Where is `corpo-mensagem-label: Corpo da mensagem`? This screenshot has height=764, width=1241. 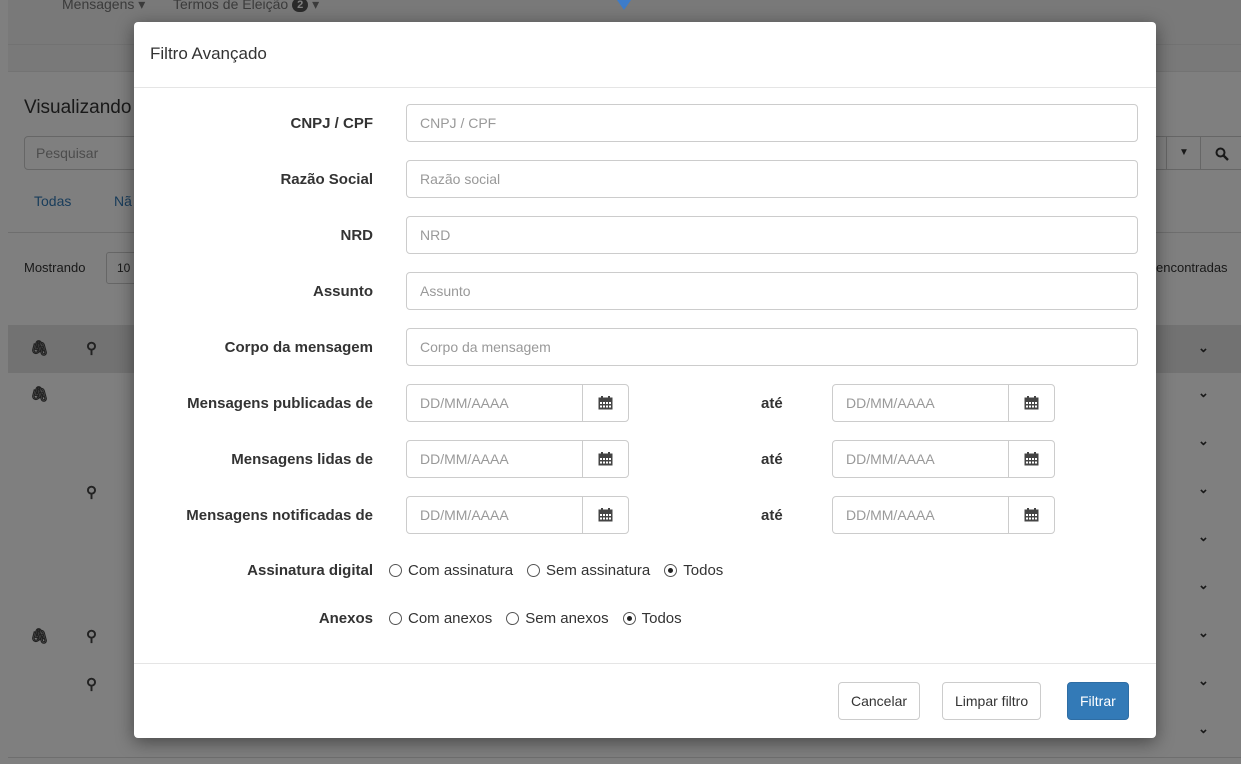 corpo-mensagem-label: Corpo da mensagem is located at coordinates (298, 347).